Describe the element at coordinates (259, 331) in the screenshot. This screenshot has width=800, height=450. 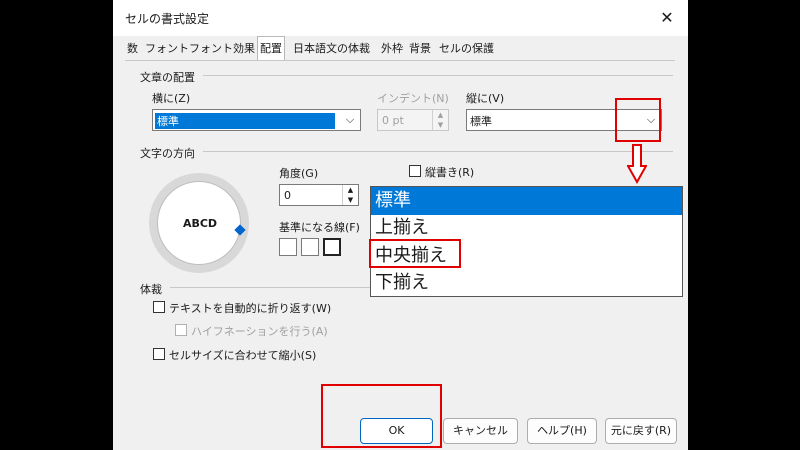
I see `hyphenation-label: ハイフネーションを行う(A)` at that location.